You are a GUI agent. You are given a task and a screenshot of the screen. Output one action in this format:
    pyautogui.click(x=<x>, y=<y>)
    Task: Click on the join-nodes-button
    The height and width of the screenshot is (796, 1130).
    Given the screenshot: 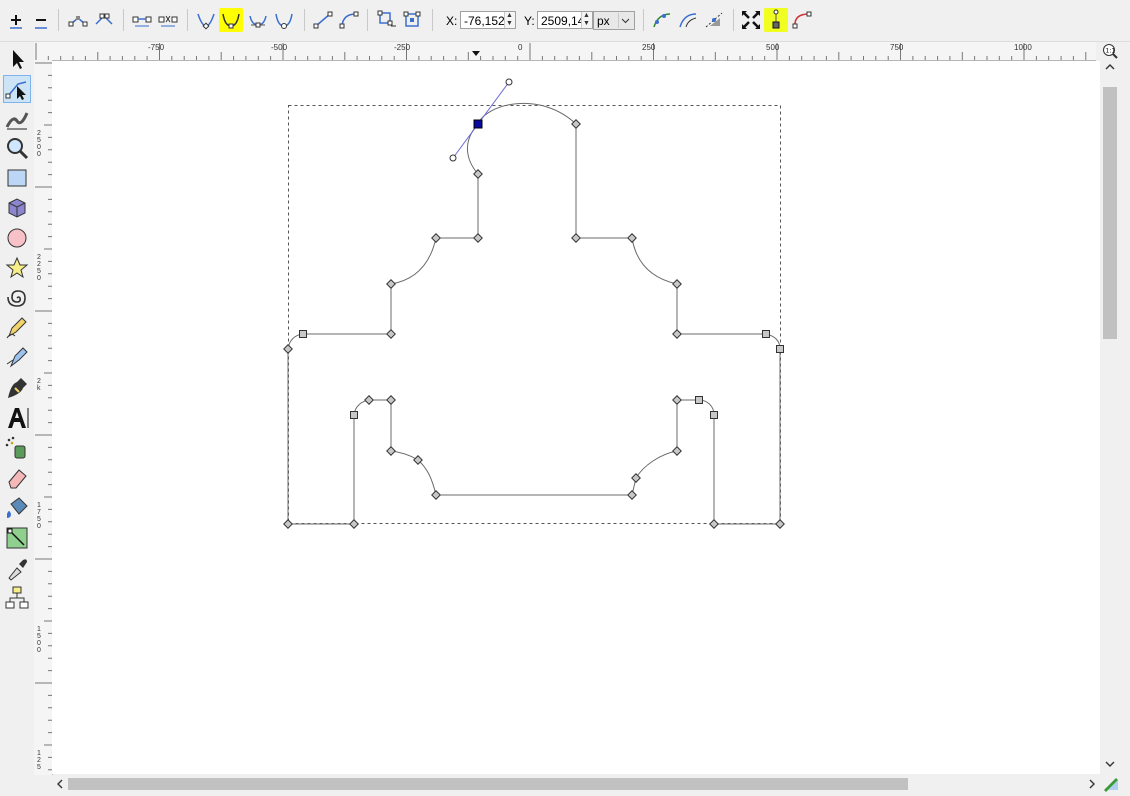 What is the action you would take?
    pyautogui.click(x=78, y=20)
    